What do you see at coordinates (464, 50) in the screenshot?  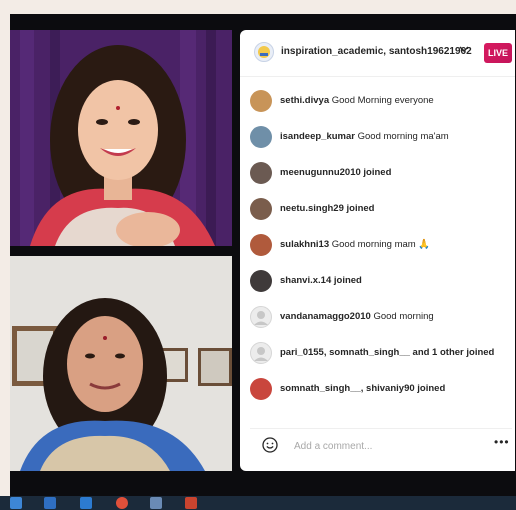 I see `chevron-down-icon` at bounding box center [464, 50].